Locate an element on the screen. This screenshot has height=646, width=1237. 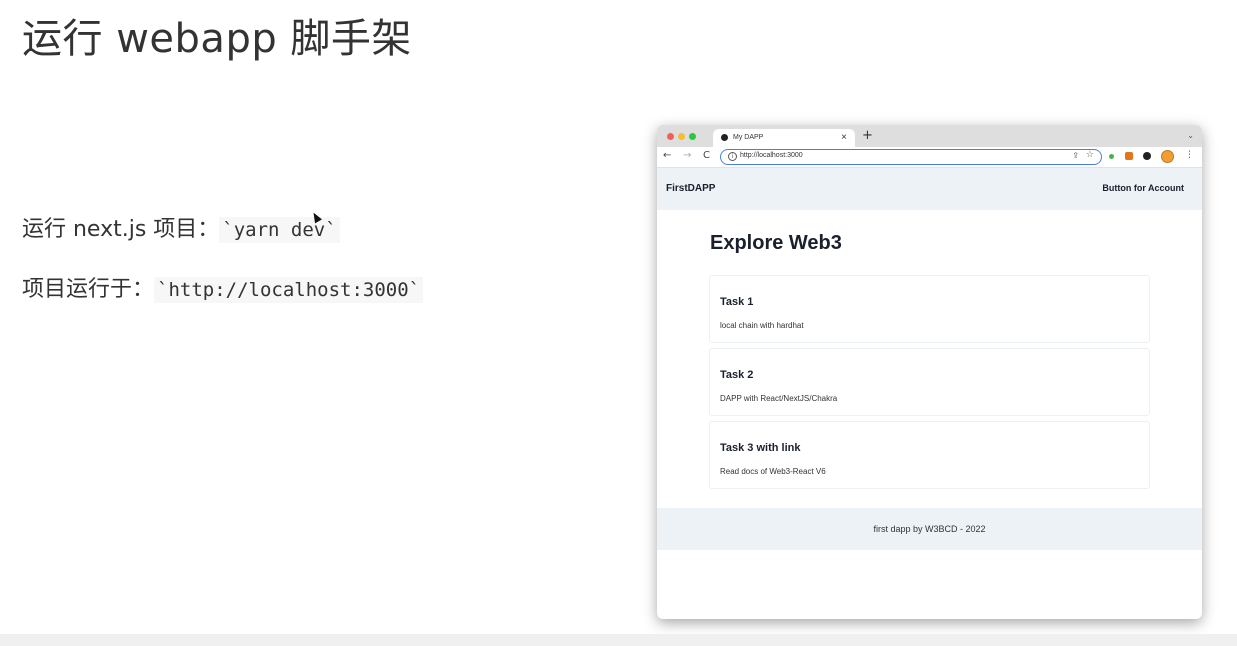
app-footer: first dapp by W3BCD - 2022 is located at coordinates (929, 529).